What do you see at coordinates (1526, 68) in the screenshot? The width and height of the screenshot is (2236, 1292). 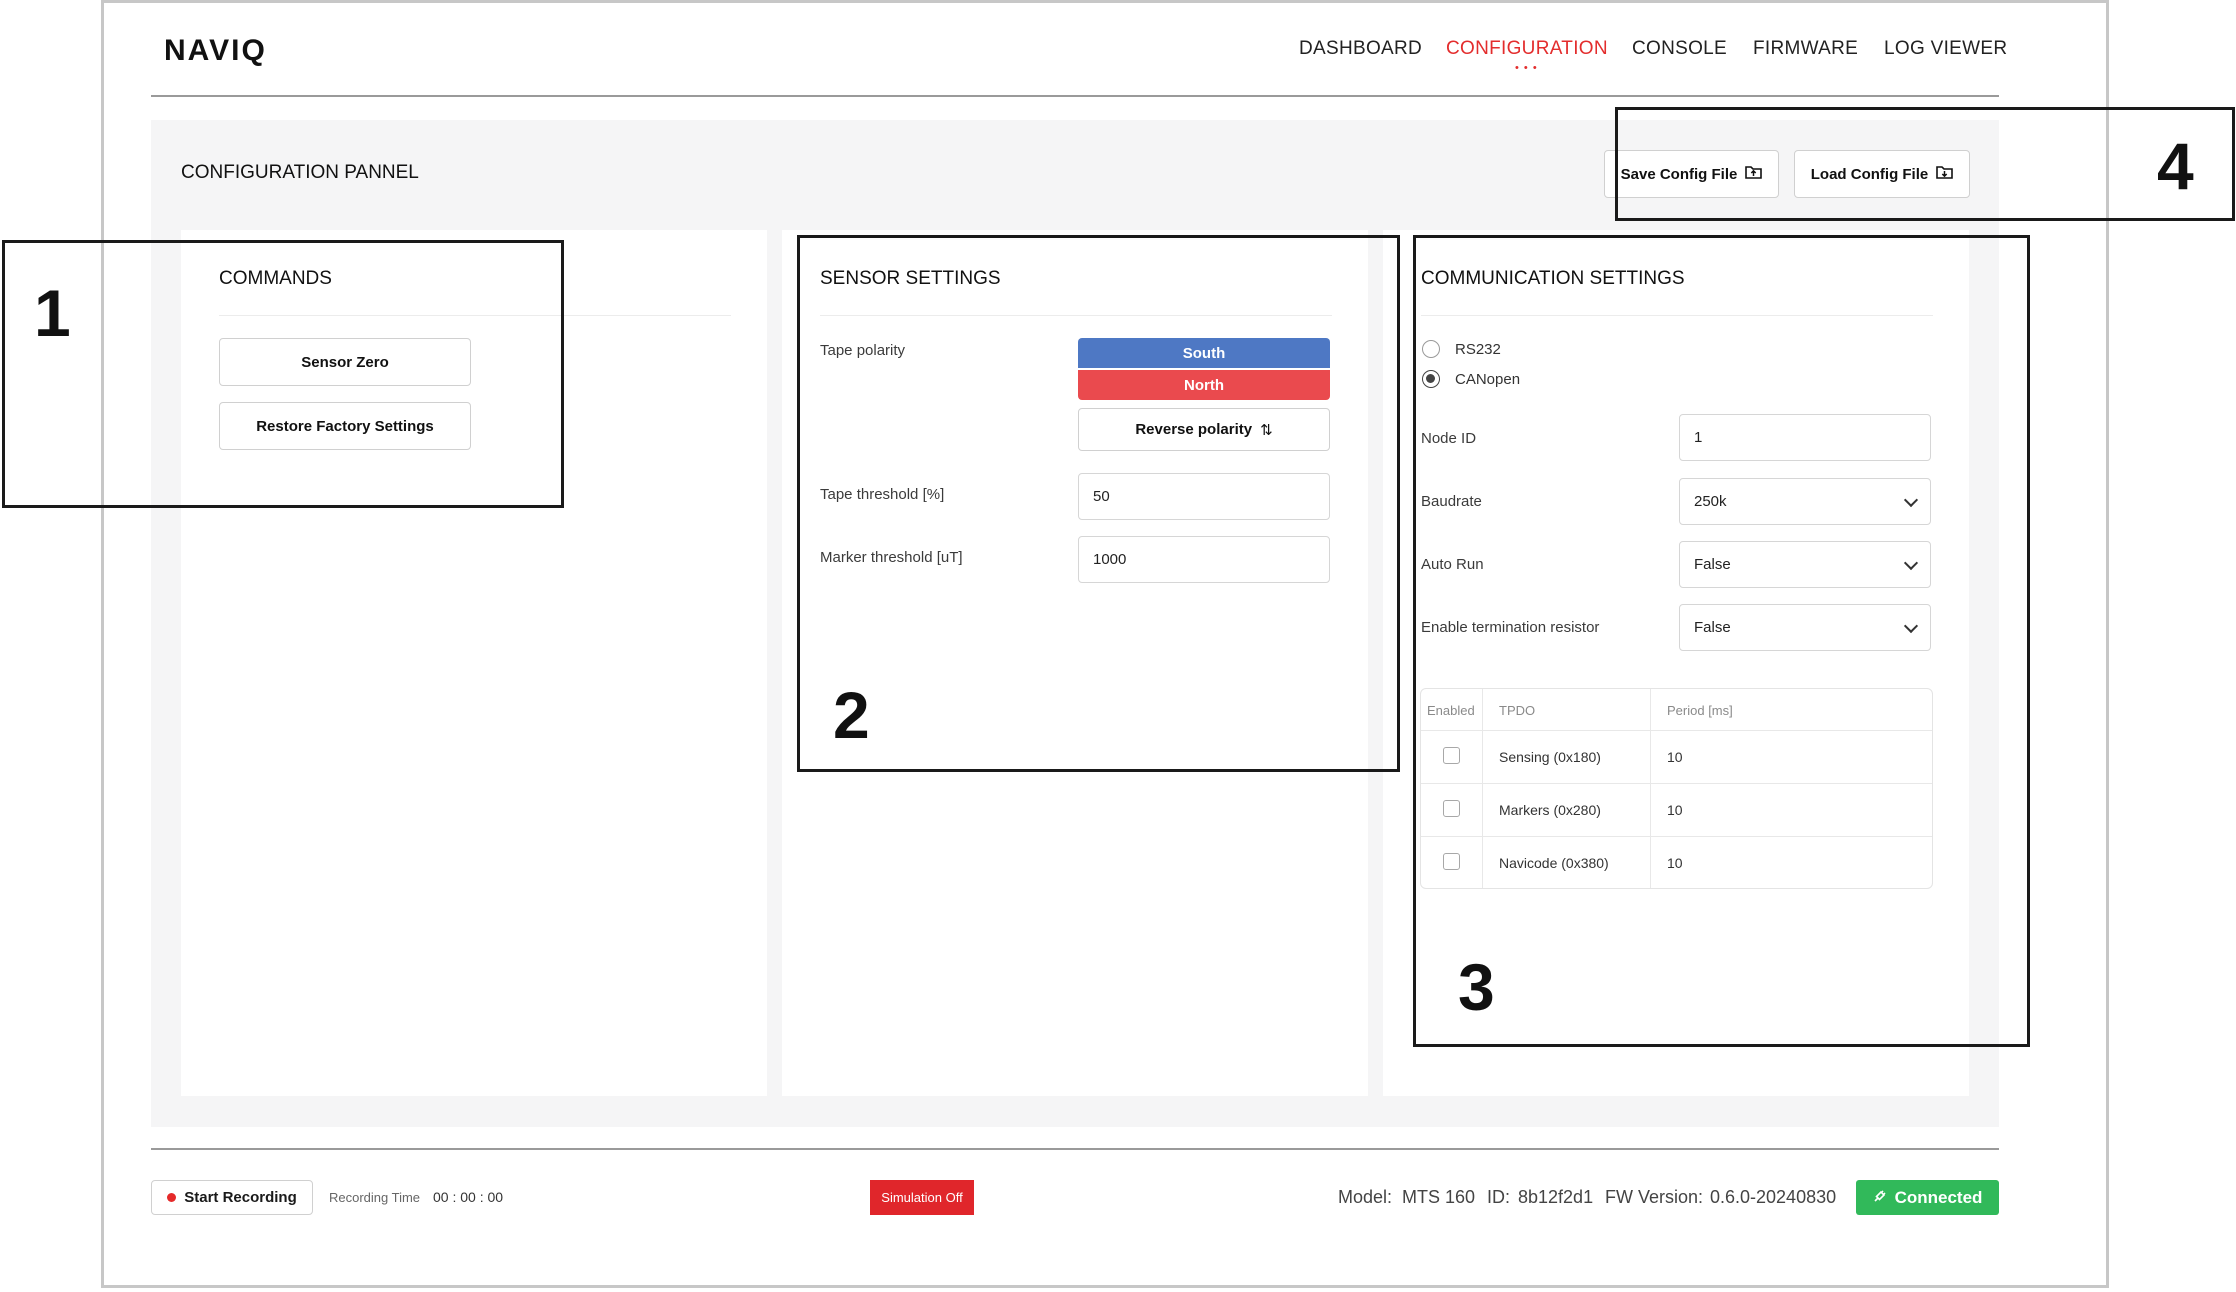 I see `nav-active-indicator: • • •` at bounding box center [1526, 68].